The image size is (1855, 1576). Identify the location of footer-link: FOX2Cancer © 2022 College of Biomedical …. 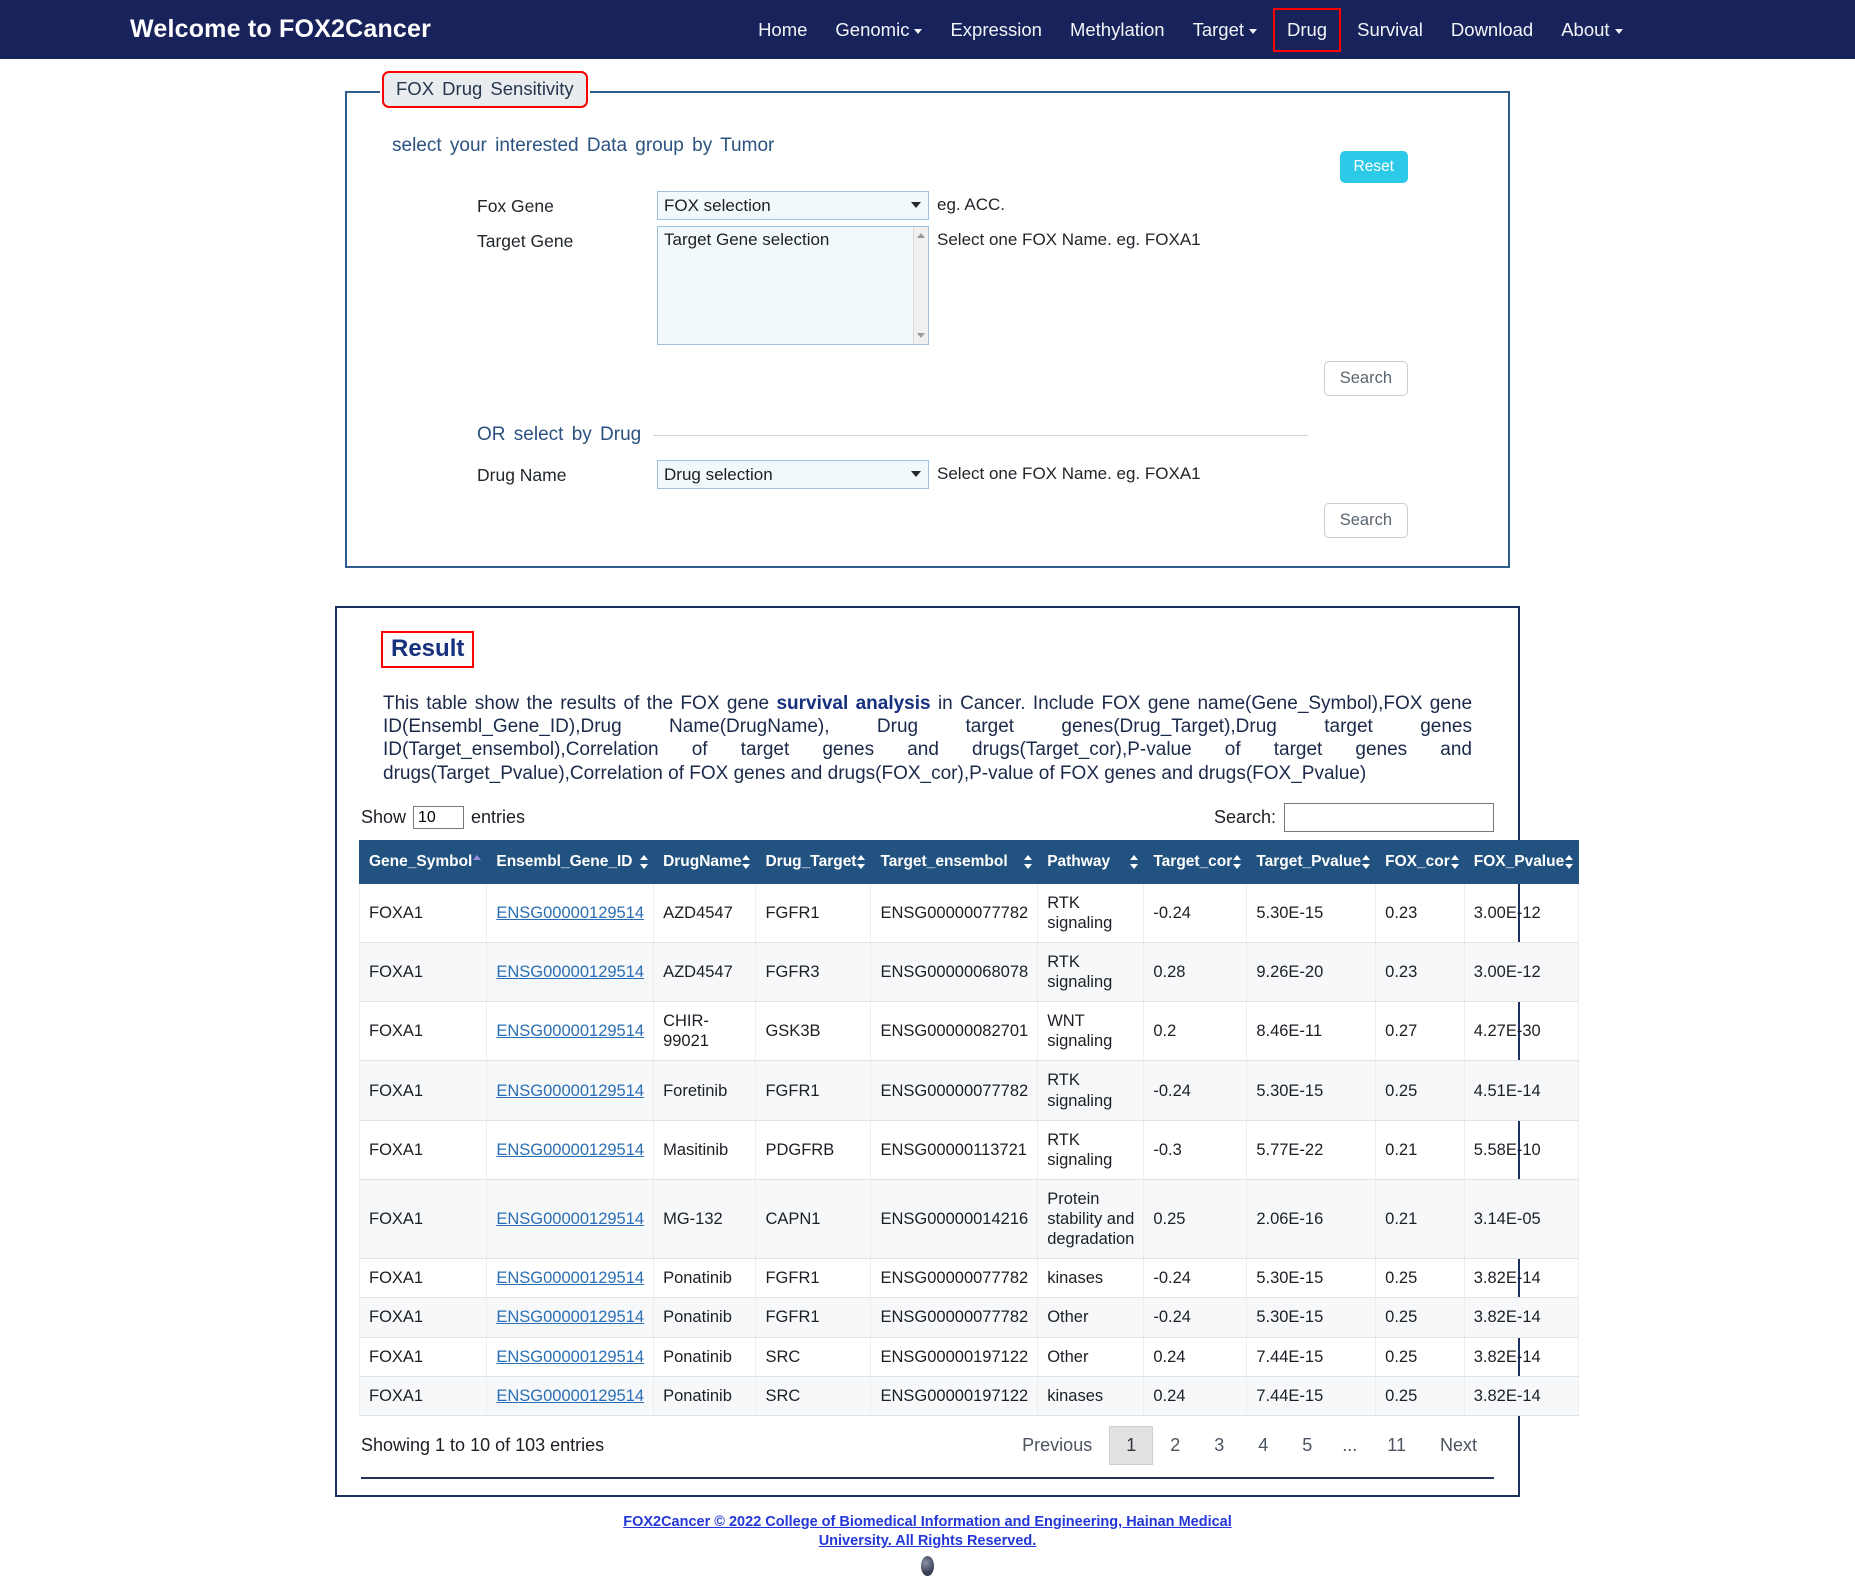
(927, 1532).